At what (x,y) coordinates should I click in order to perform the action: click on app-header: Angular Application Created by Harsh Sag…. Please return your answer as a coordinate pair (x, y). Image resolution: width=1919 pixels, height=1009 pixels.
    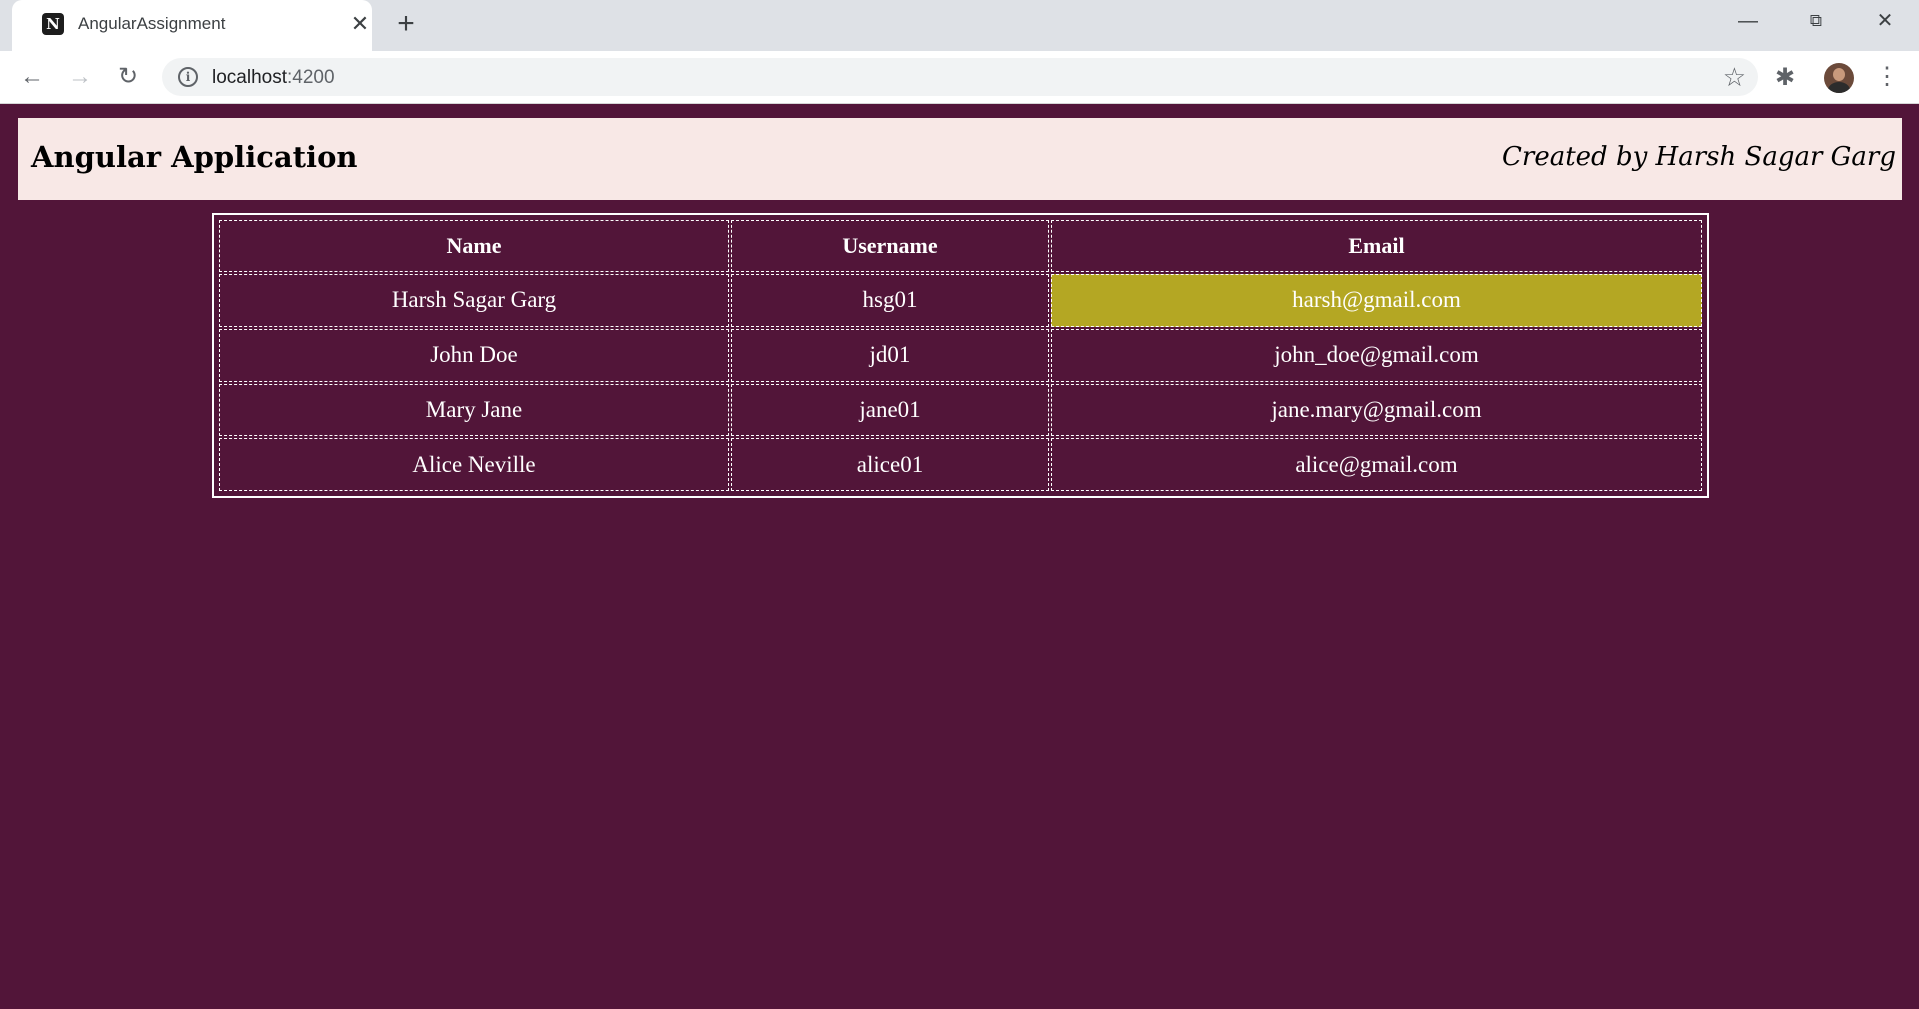
    Looking at the image, I should click on (960, 159).